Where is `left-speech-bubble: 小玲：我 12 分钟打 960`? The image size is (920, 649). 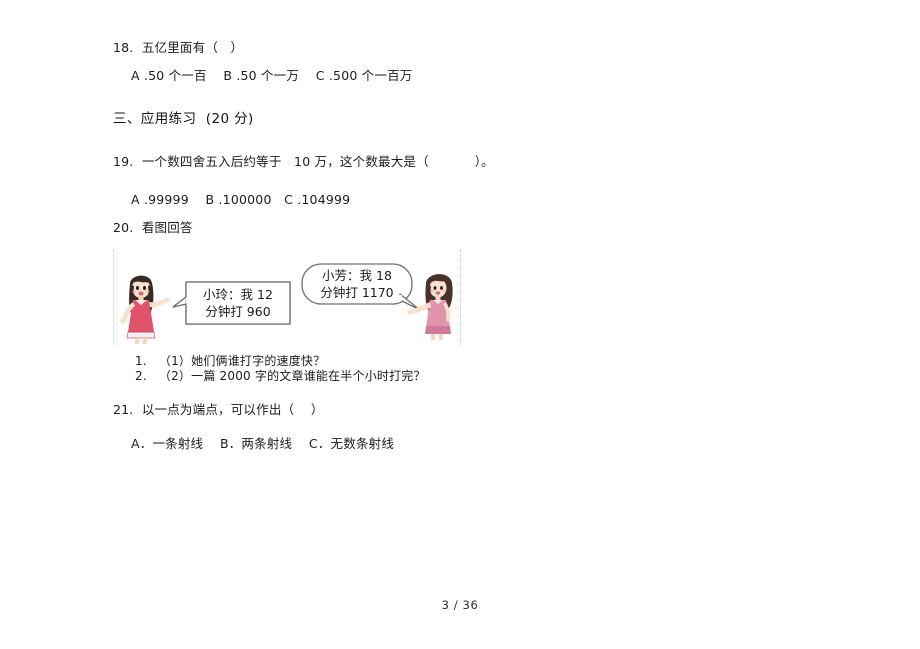 left-speech-bubble: 小玲：我 12 分钟打 960 is located at coordinates (231, 303).